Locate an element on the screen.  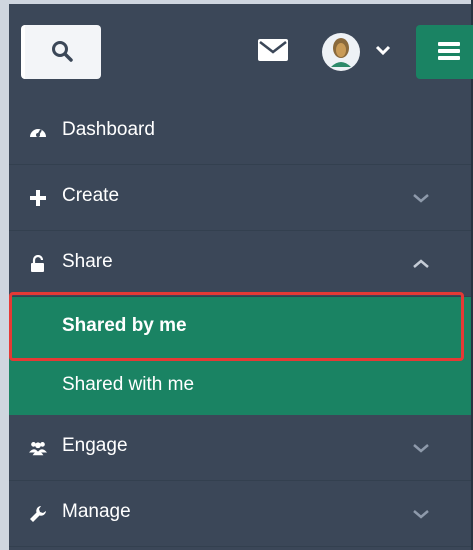
sidebar-item-label: Create is located at coordinates (91, 195).